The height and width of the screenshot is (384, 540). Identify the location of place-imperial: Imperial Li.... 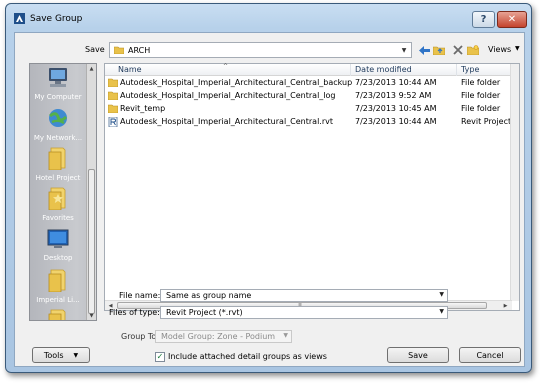
(58, 286).